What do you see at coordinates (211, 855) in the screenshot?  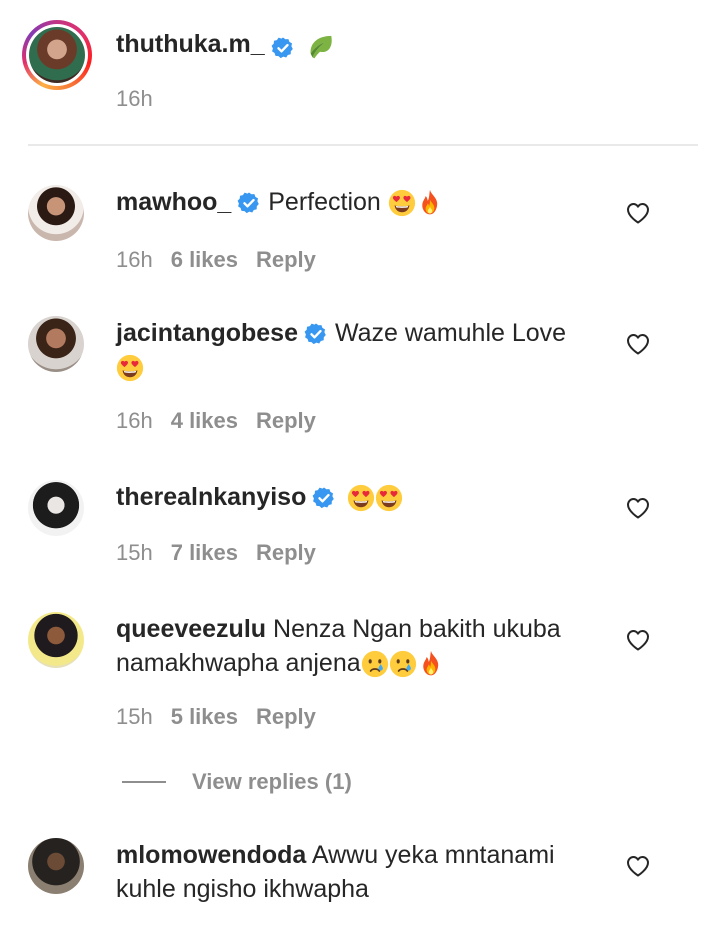 I see `comment-username: mlomowendoda` at bounding box center [211, 855].